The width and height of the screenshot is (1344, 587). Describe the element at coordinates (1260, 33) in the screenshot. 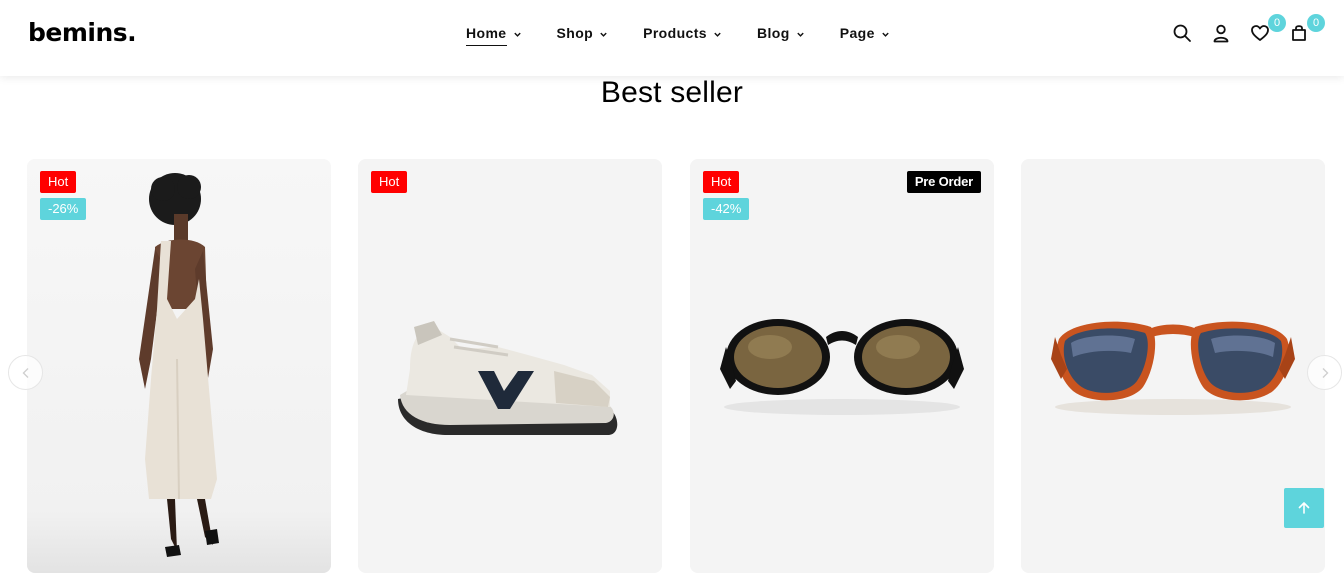

I see `heart-icon` at that location.